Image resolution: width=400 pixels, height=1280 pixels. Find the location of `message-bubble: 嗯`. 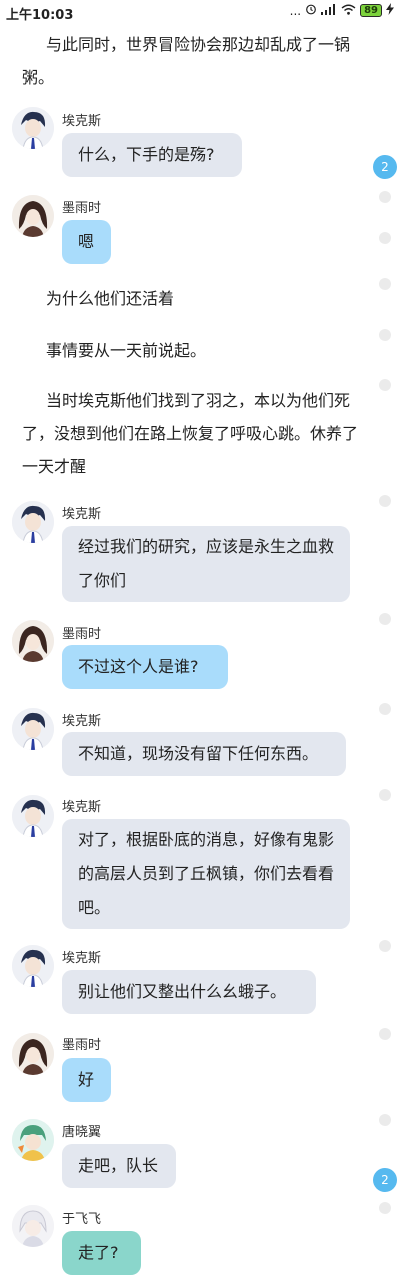

message-bubble: 嗯 is located at coordinates (86, 242).